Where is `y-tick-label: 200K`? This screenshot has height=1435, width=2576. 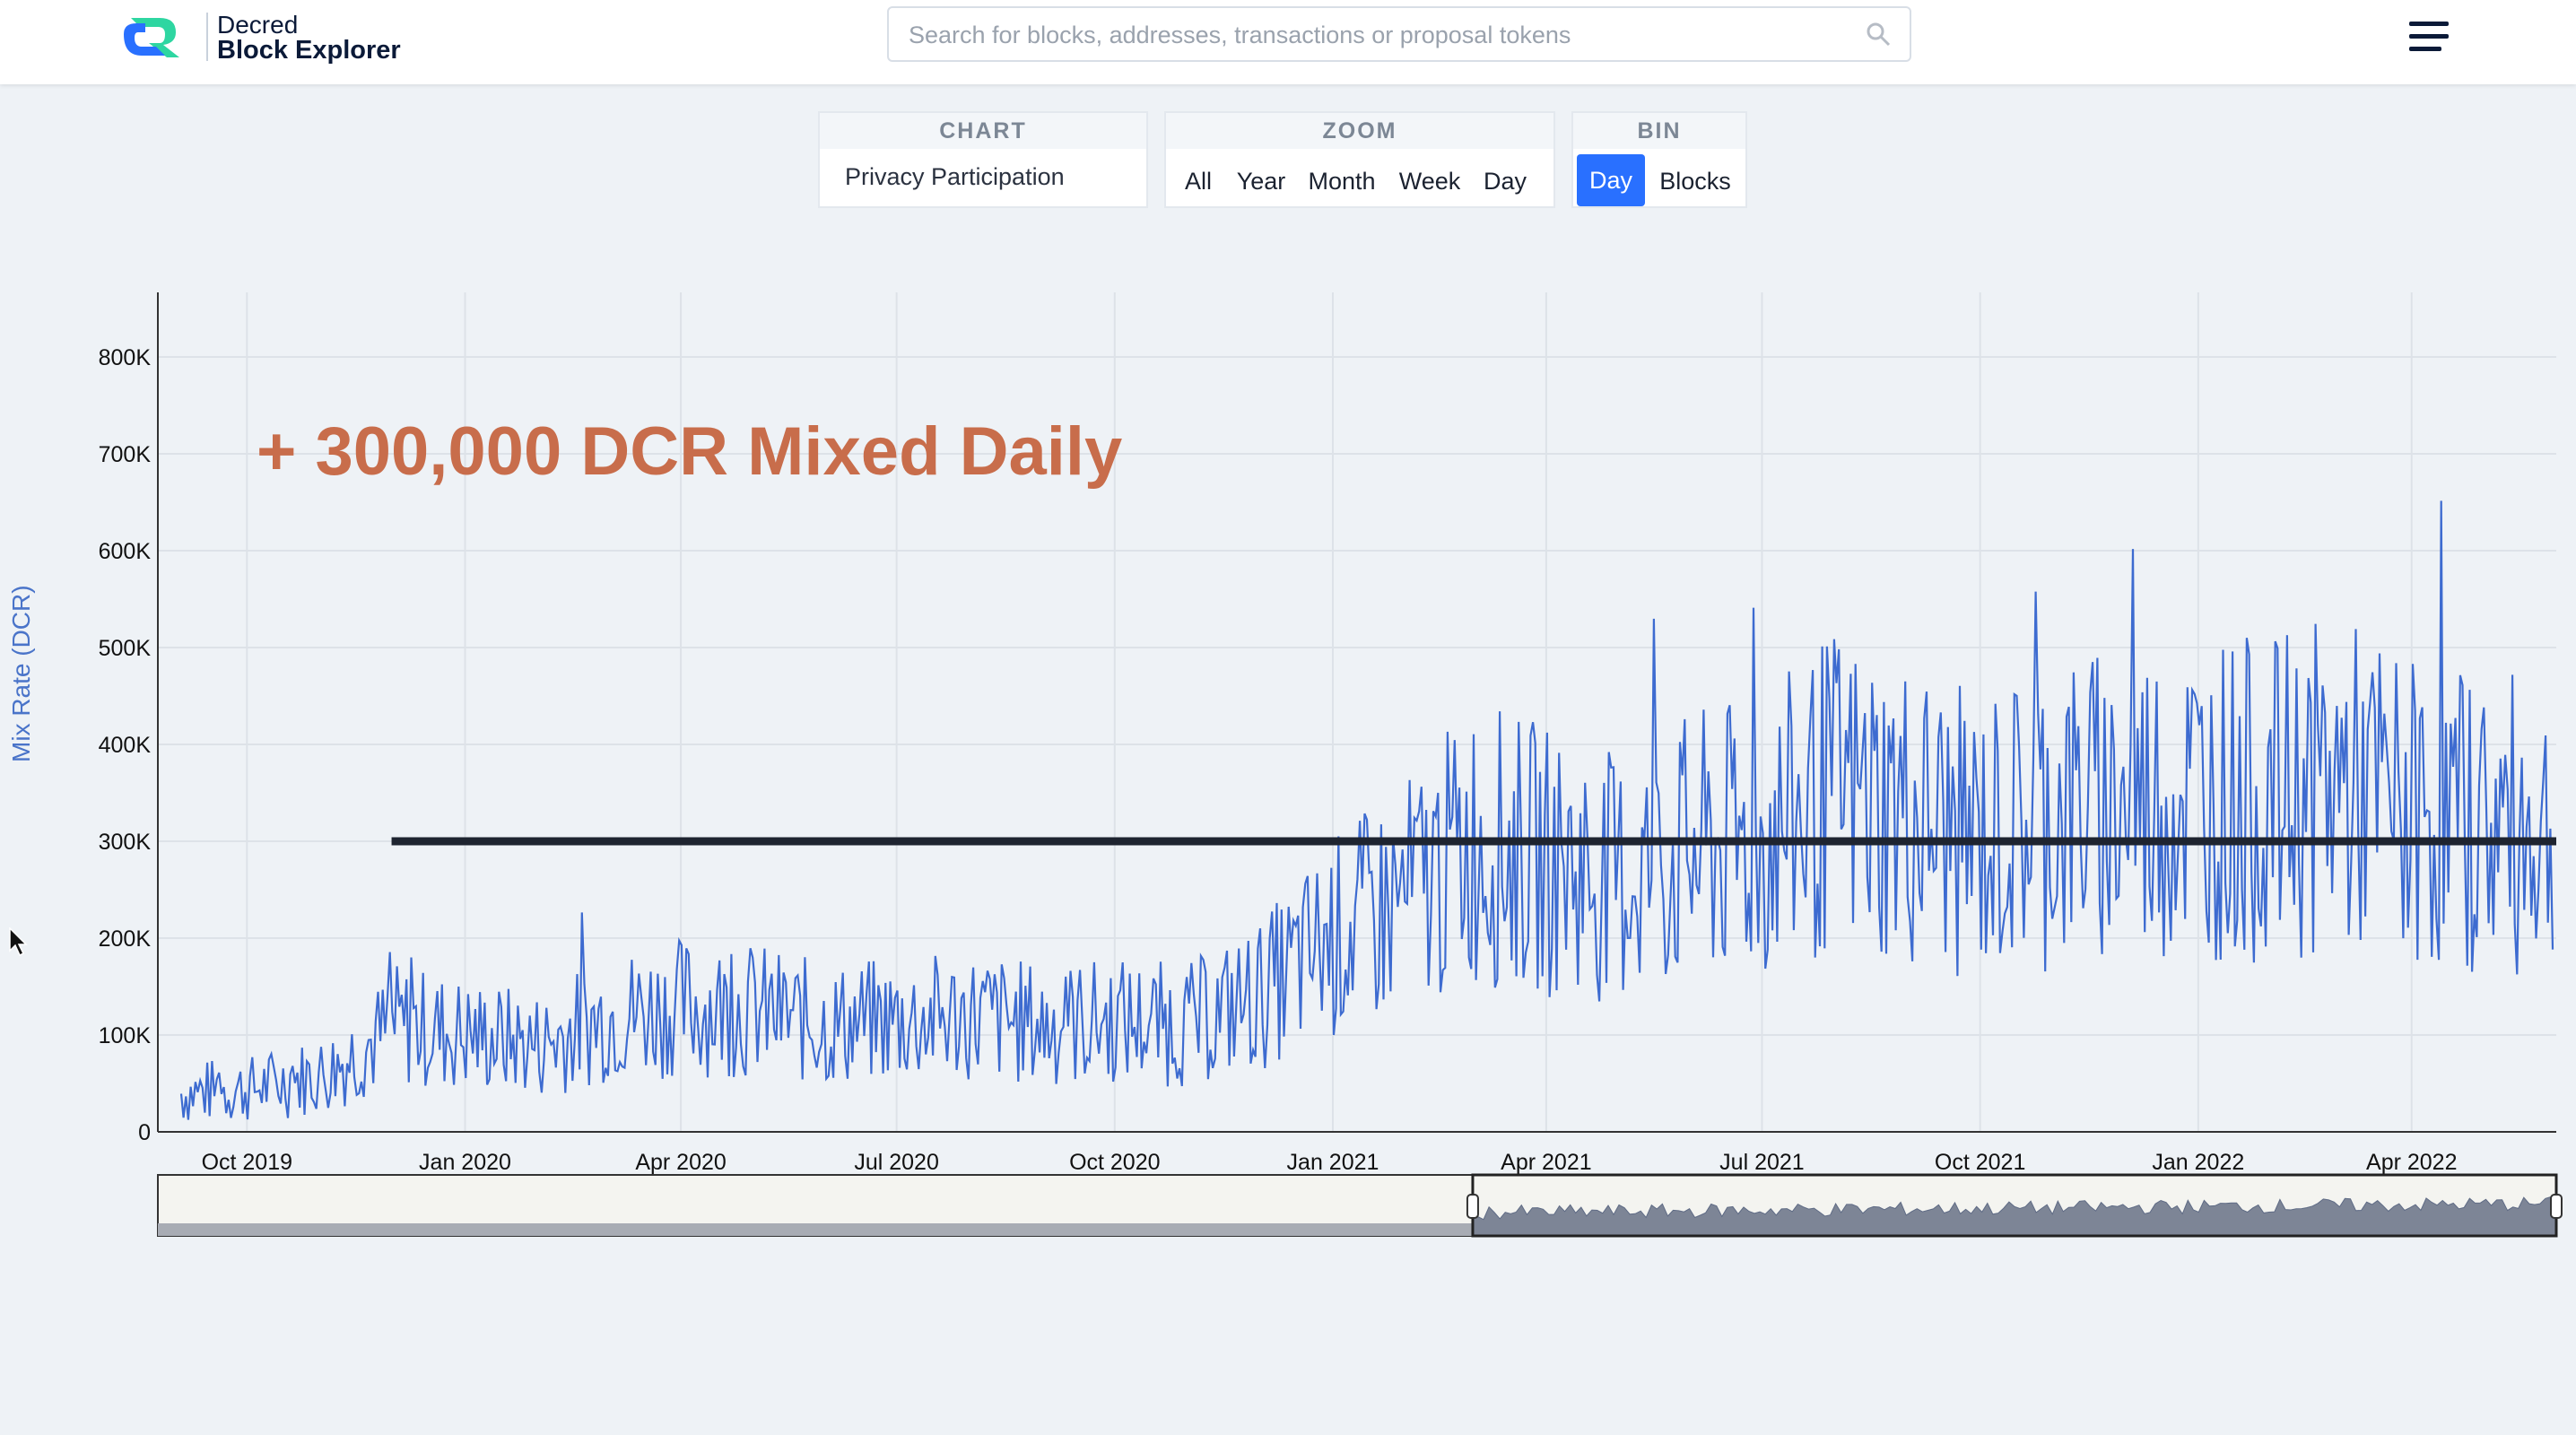
y-tick-label: 200K is located at coordinates (125, 939).